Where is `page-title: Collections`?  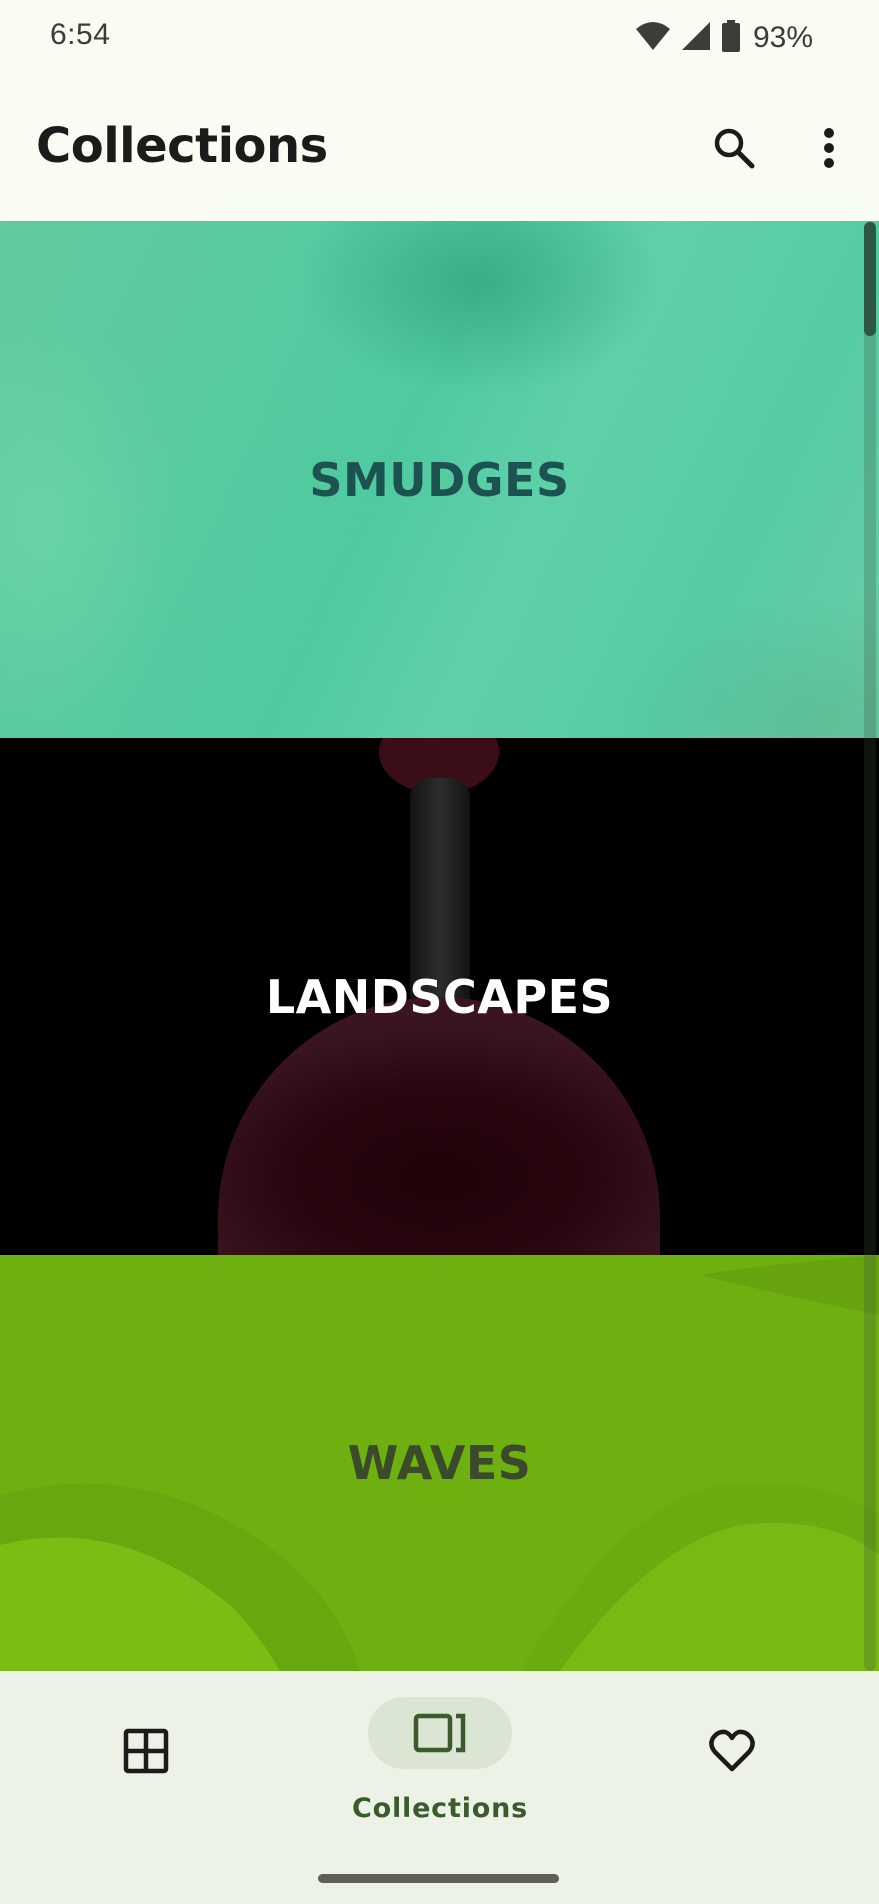
page-title: Collections is located at coordinates (182, 146).